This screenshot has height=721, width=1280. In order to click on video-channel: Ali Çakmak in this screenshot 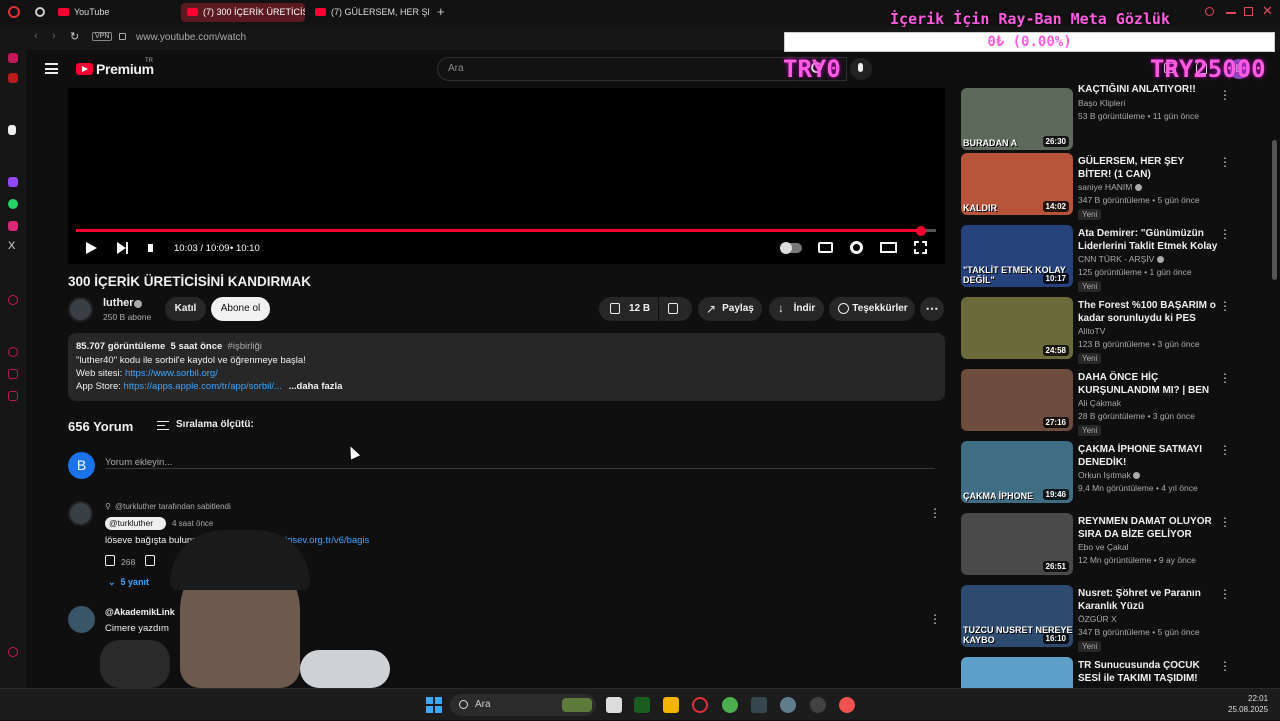, I will do `click(1099, 403)`.